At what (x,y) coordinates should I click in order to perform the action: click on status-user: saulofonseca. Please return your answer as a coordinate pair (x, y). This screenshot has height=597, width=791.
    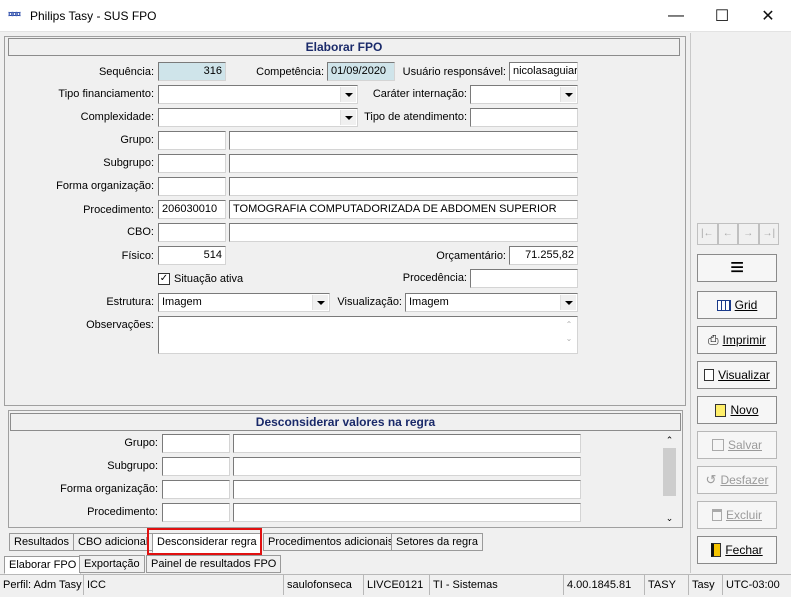
    Looking at the image, I should click on (323, 585).